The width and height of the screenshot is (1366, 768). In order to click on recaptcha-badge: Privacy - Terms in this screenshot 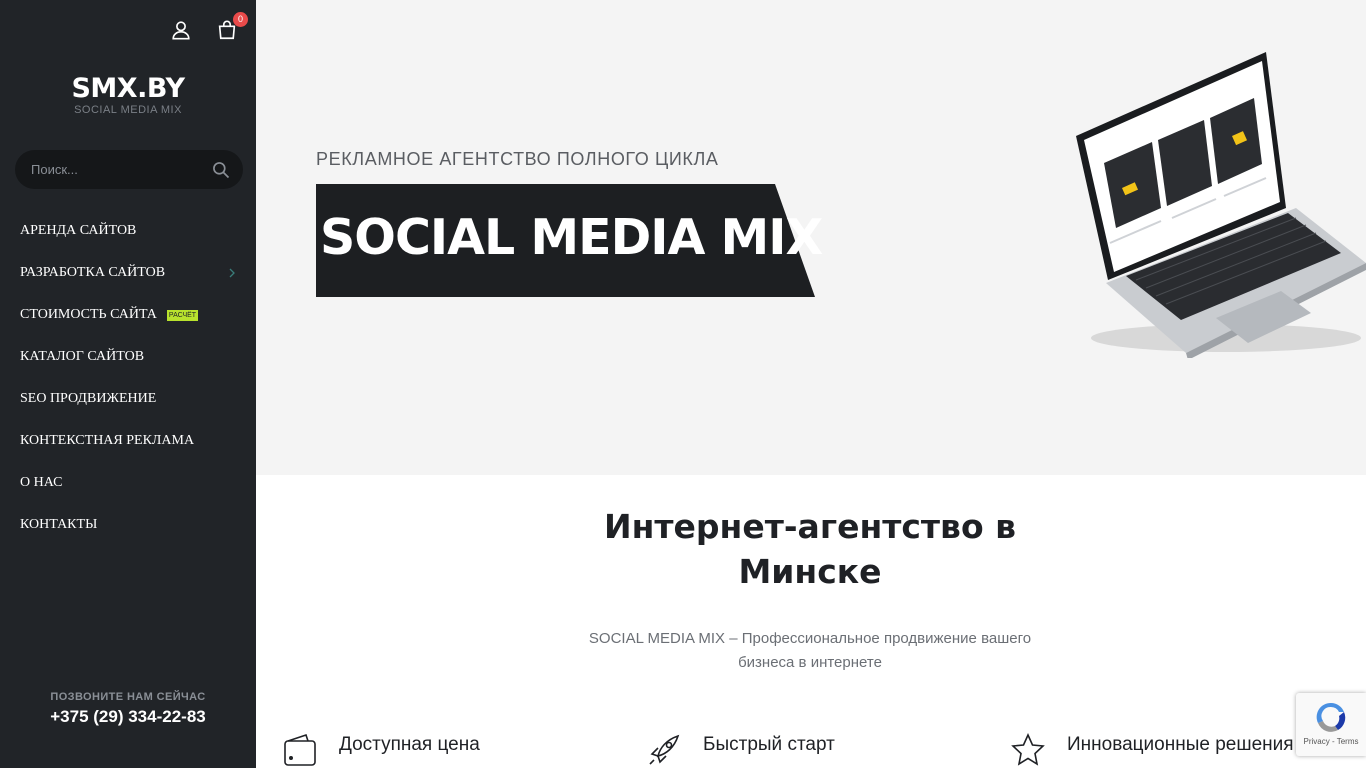, I will do `click(1331, 724)`.